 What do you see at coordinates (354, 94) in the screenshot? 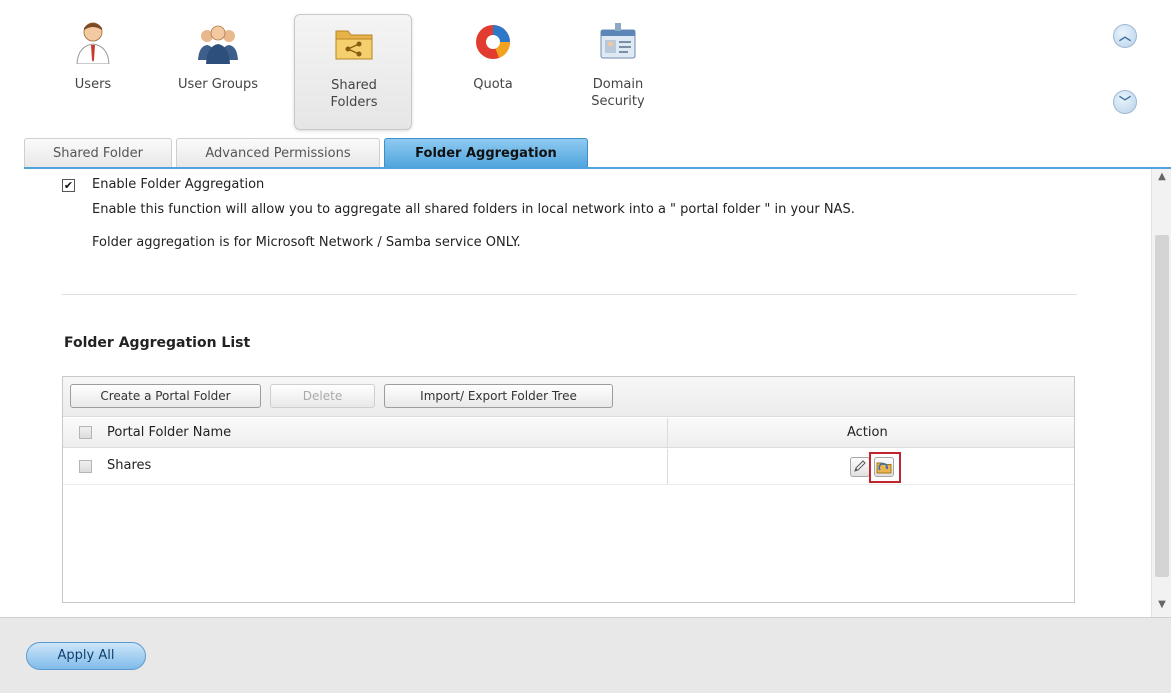
I see `toolbar-label-shared-folders: Shared Folders` at bounding box center [354, 94].